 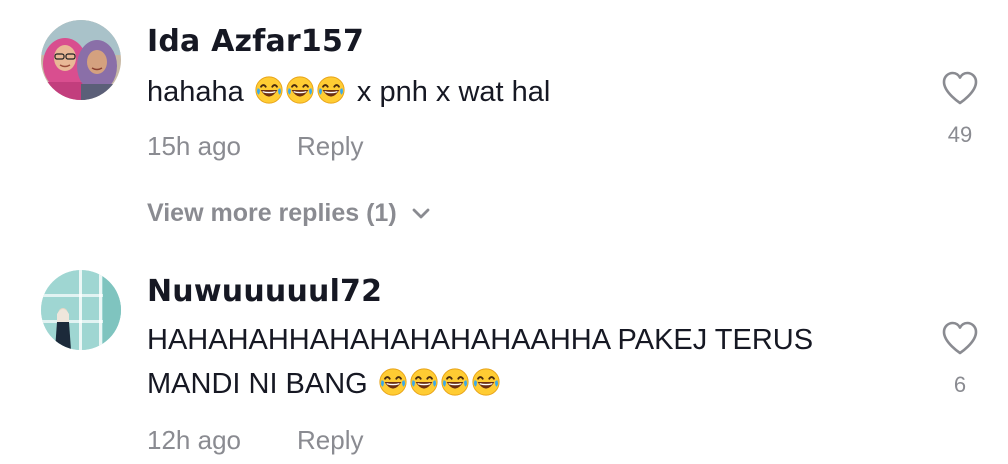 I want to click on view-more-replies-button: View more replies (1), so click(x=289, y=213).